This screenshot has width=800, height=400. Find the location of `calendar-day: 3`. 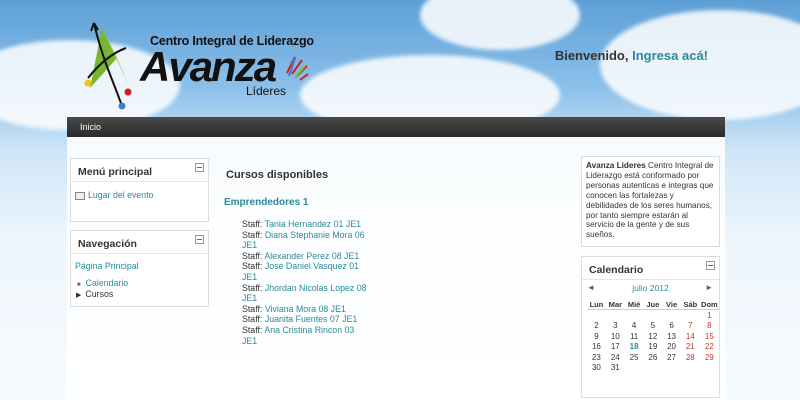

calendar-day: 3 is located at coordinates (615, 326).